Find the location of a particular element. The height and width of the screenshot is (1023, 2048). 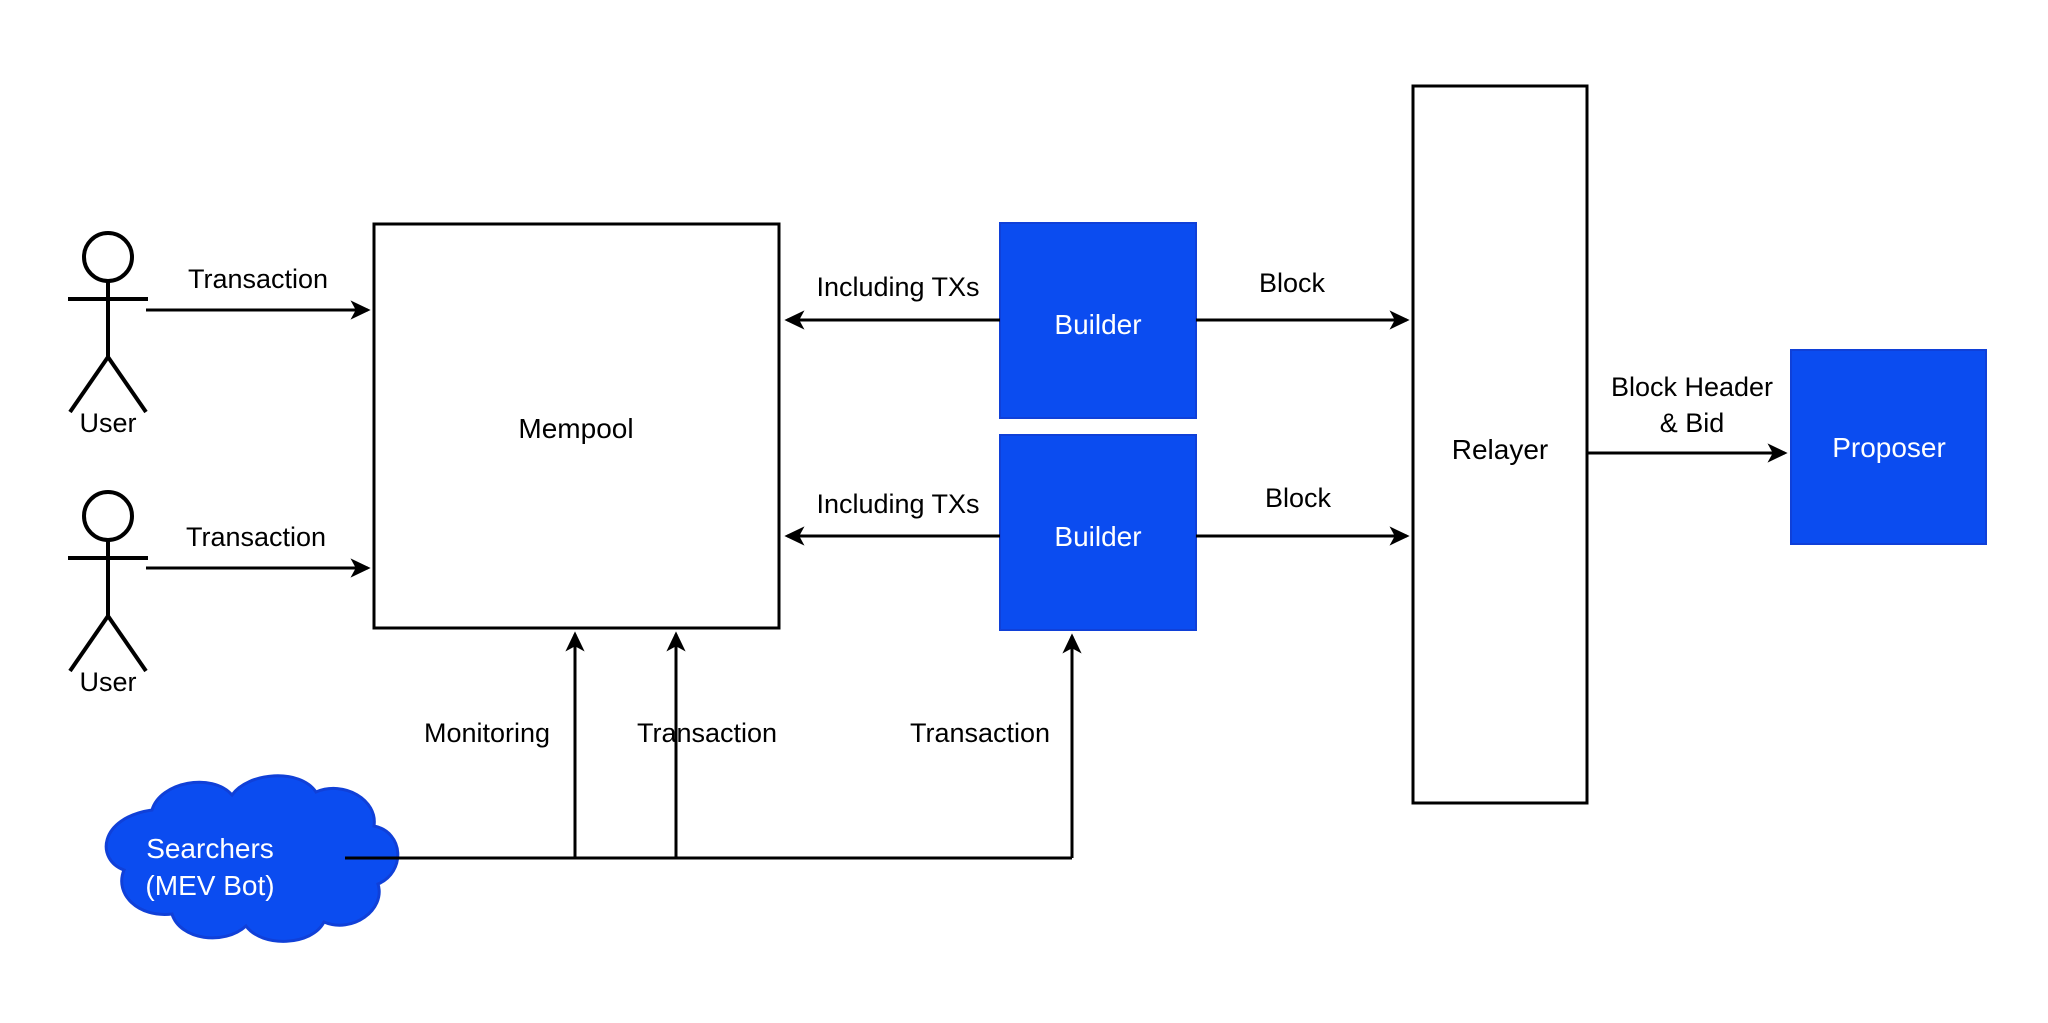

builder-bottom-label: Builder is located at coordinates (1097, 536).